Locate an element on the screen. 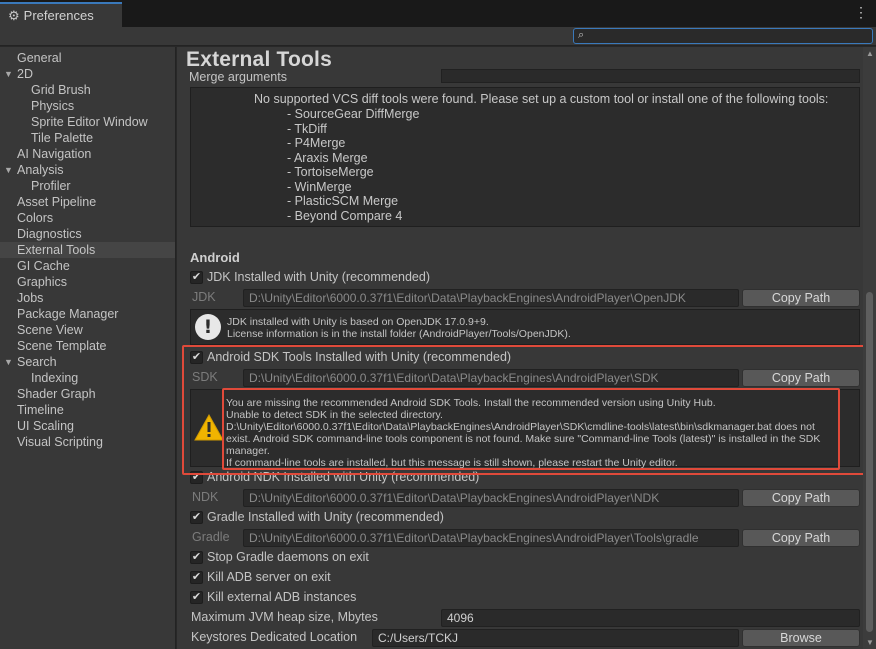 The image size is (876, 649). sidebar-item-2d: ▼ 2D is located at coordinates (87, 74).